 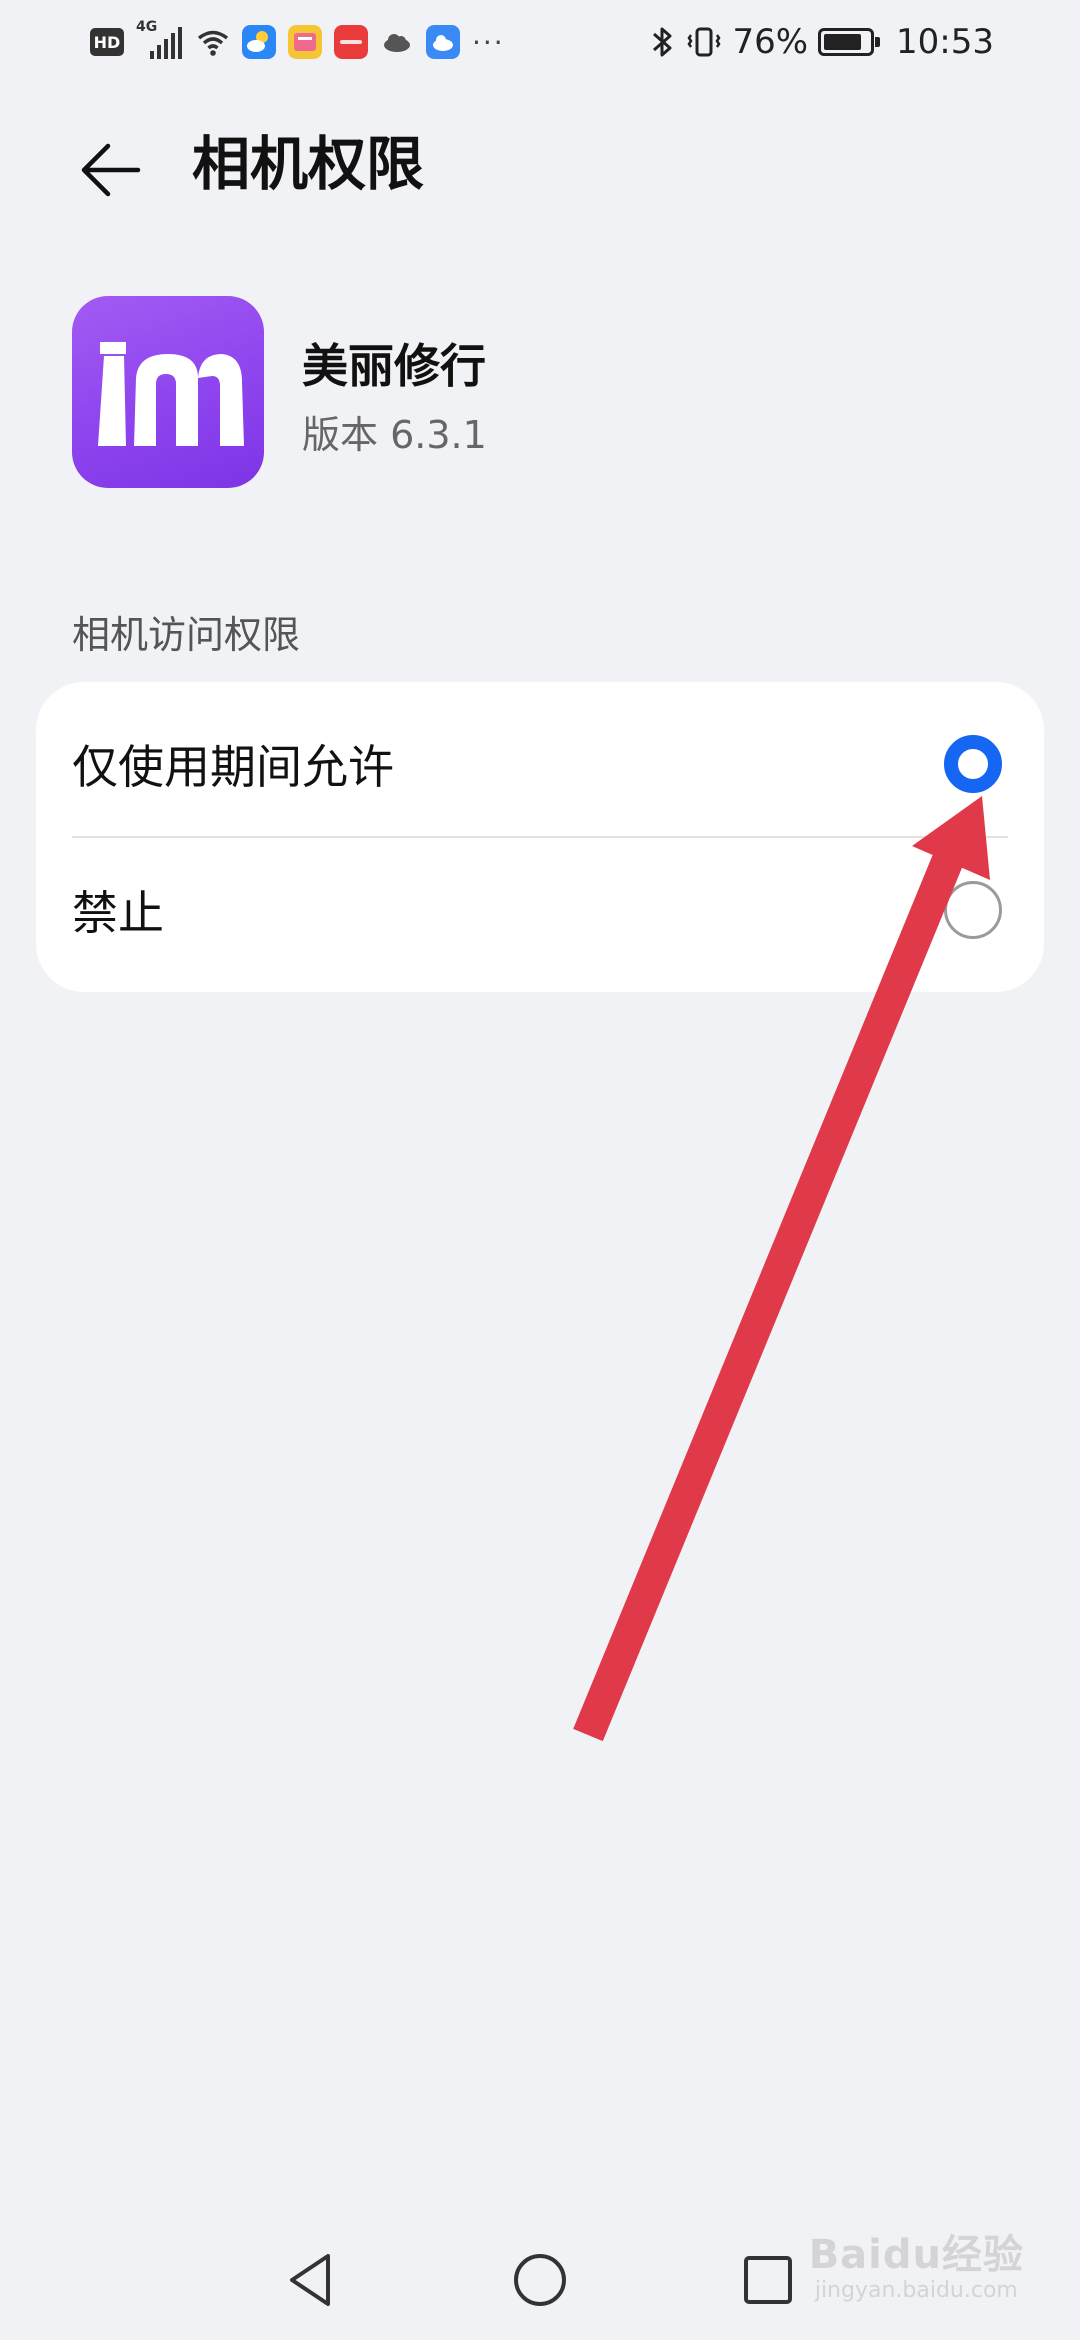 What do you see at coordinates (186, 635) in the screenshot?
I see `section-label: 相机访问权限` at bounding box center [186, 635].